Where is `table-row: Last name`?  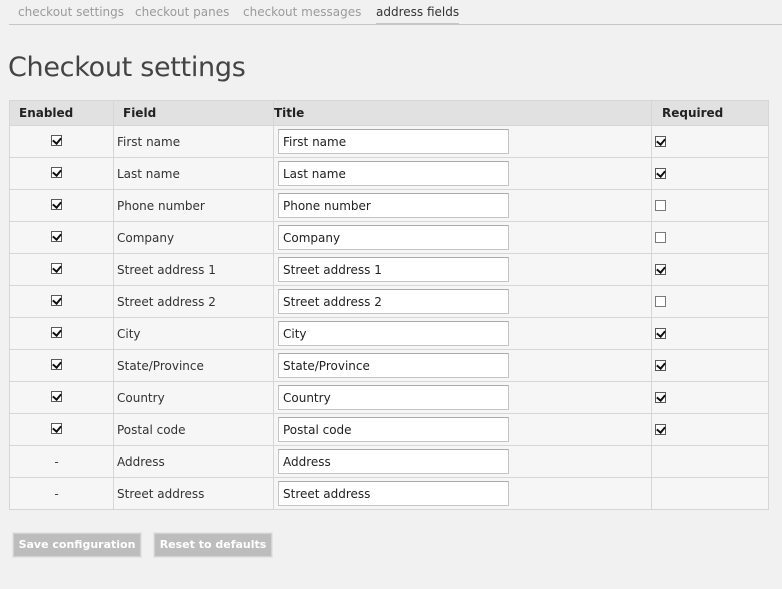 table-row: Last name is located at coordinates (389, 173).